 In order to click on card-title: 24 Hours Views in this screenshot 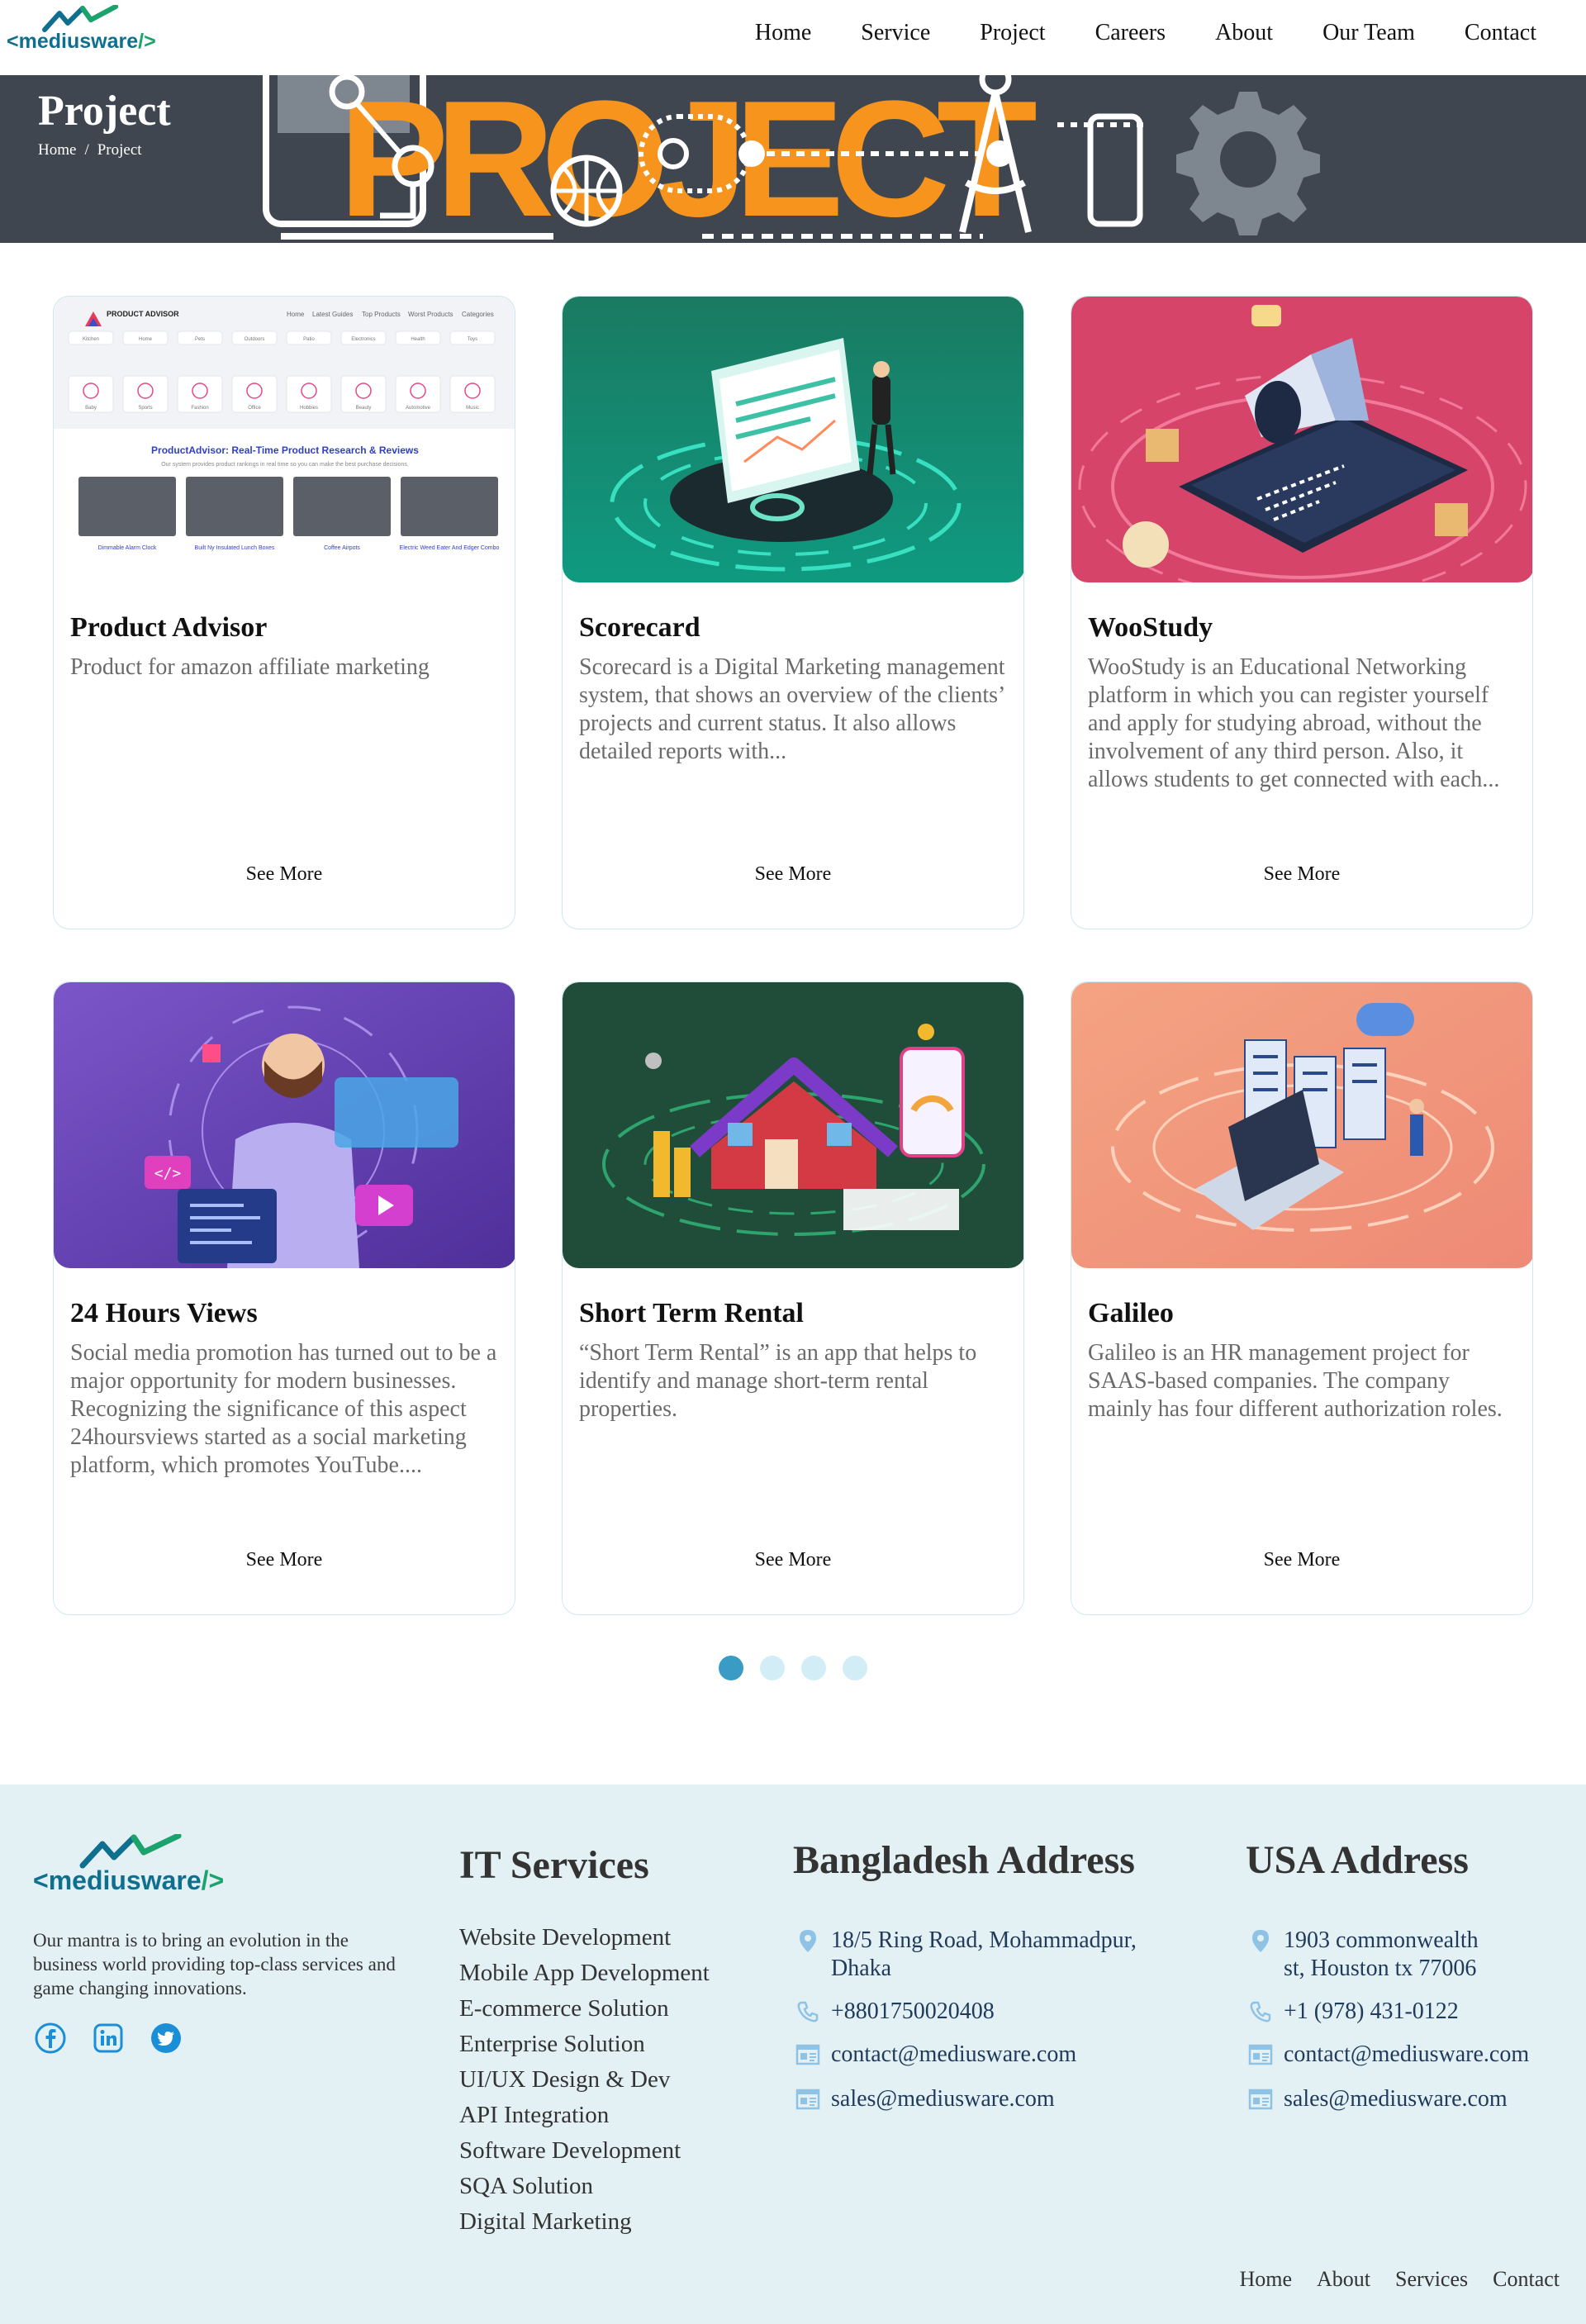, I will do `click(164, 1313)`.